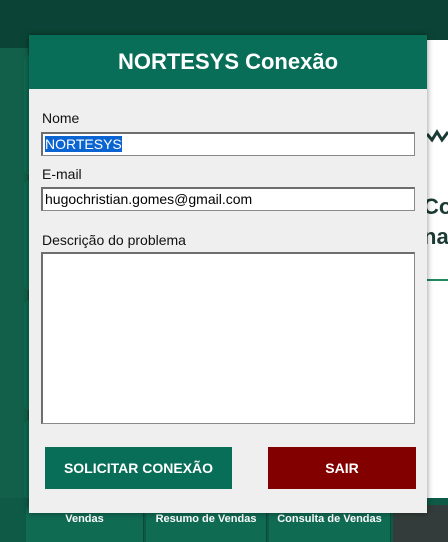 This screenshot has height=542, width=448. Describe the element at coordinates (228, 62) in the screenshot. I see `dialog-title: NORTESYS Conexão` at that location.